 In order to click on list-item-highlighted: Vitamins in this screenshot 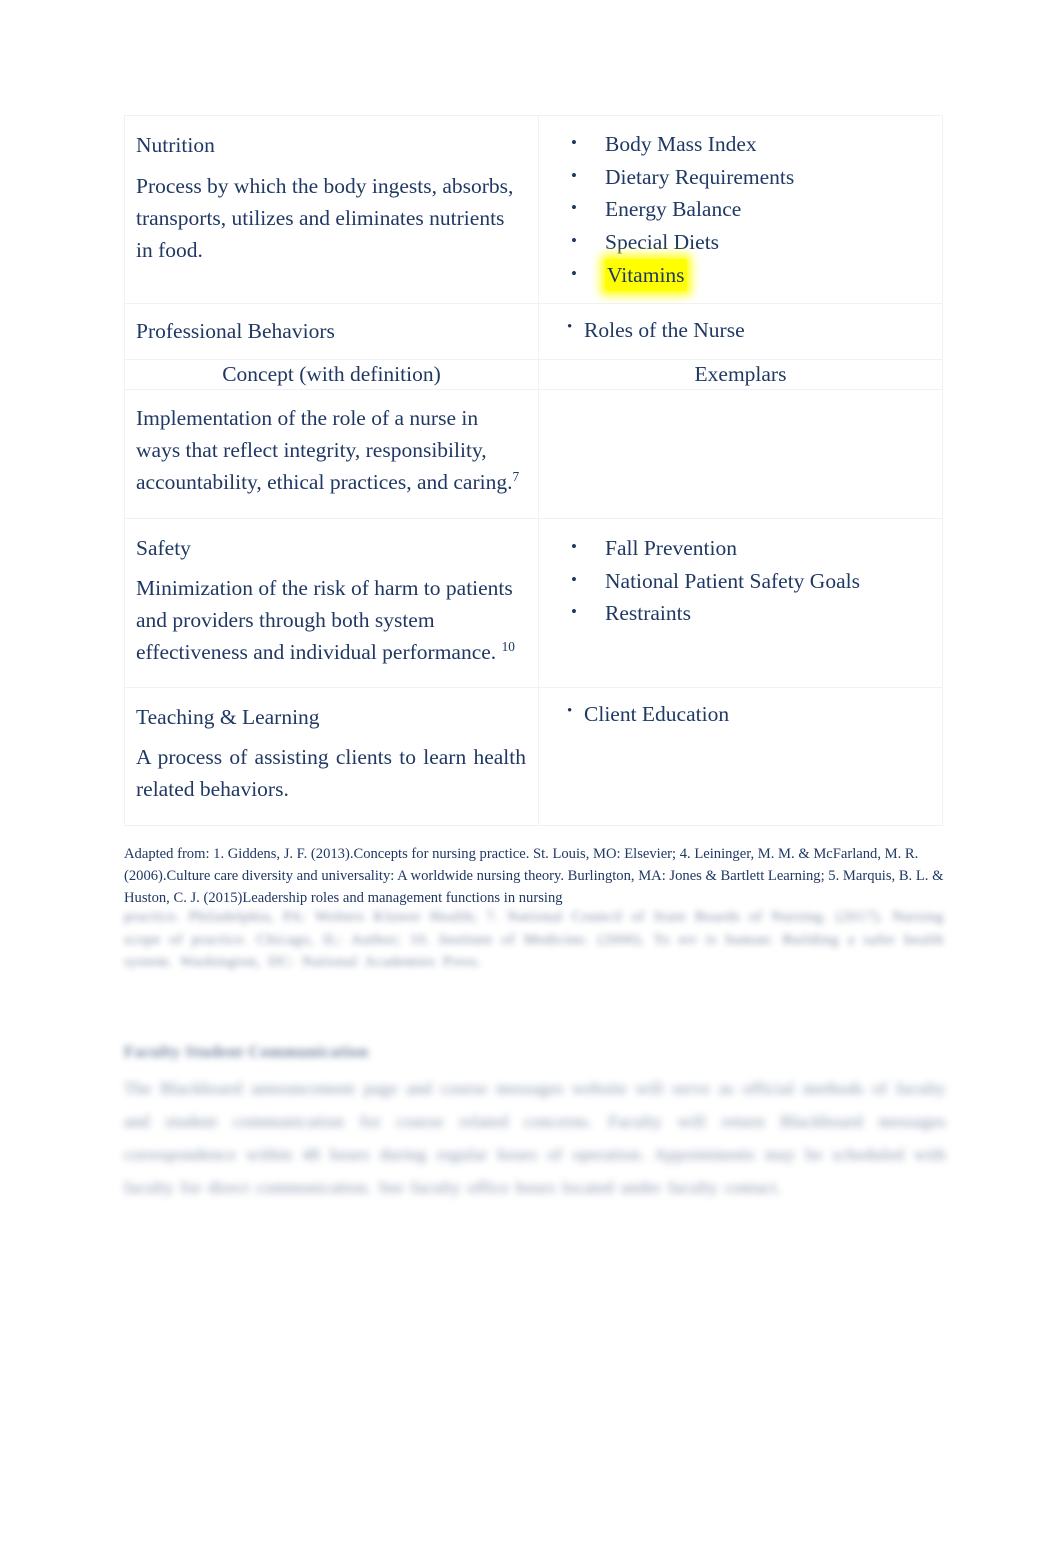, I will do `click(742, 275)`.